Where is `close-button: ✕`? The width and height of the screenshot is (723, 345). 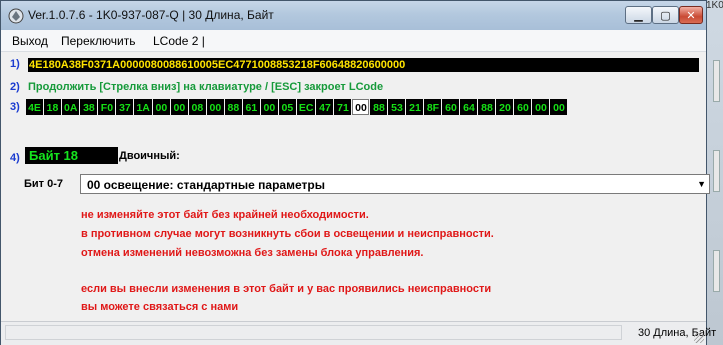 close-button: ✕ is located at coordinates (691, 15).